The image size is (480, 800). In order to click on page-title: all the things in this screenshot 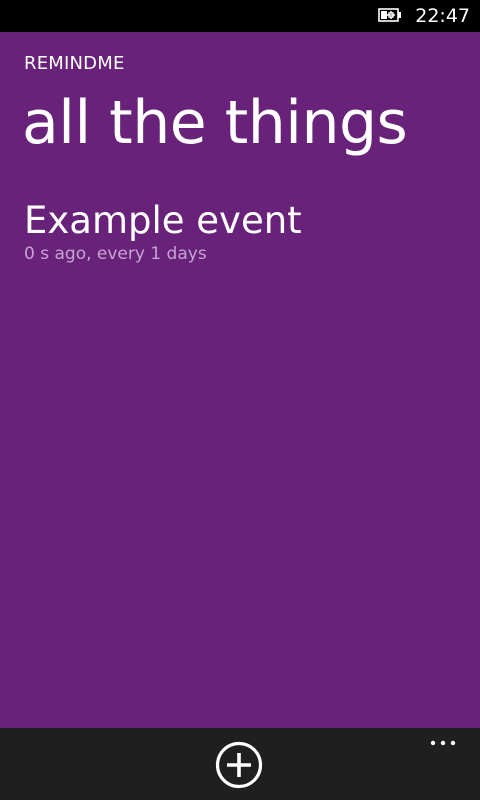, I will do `click(215, 123)`.